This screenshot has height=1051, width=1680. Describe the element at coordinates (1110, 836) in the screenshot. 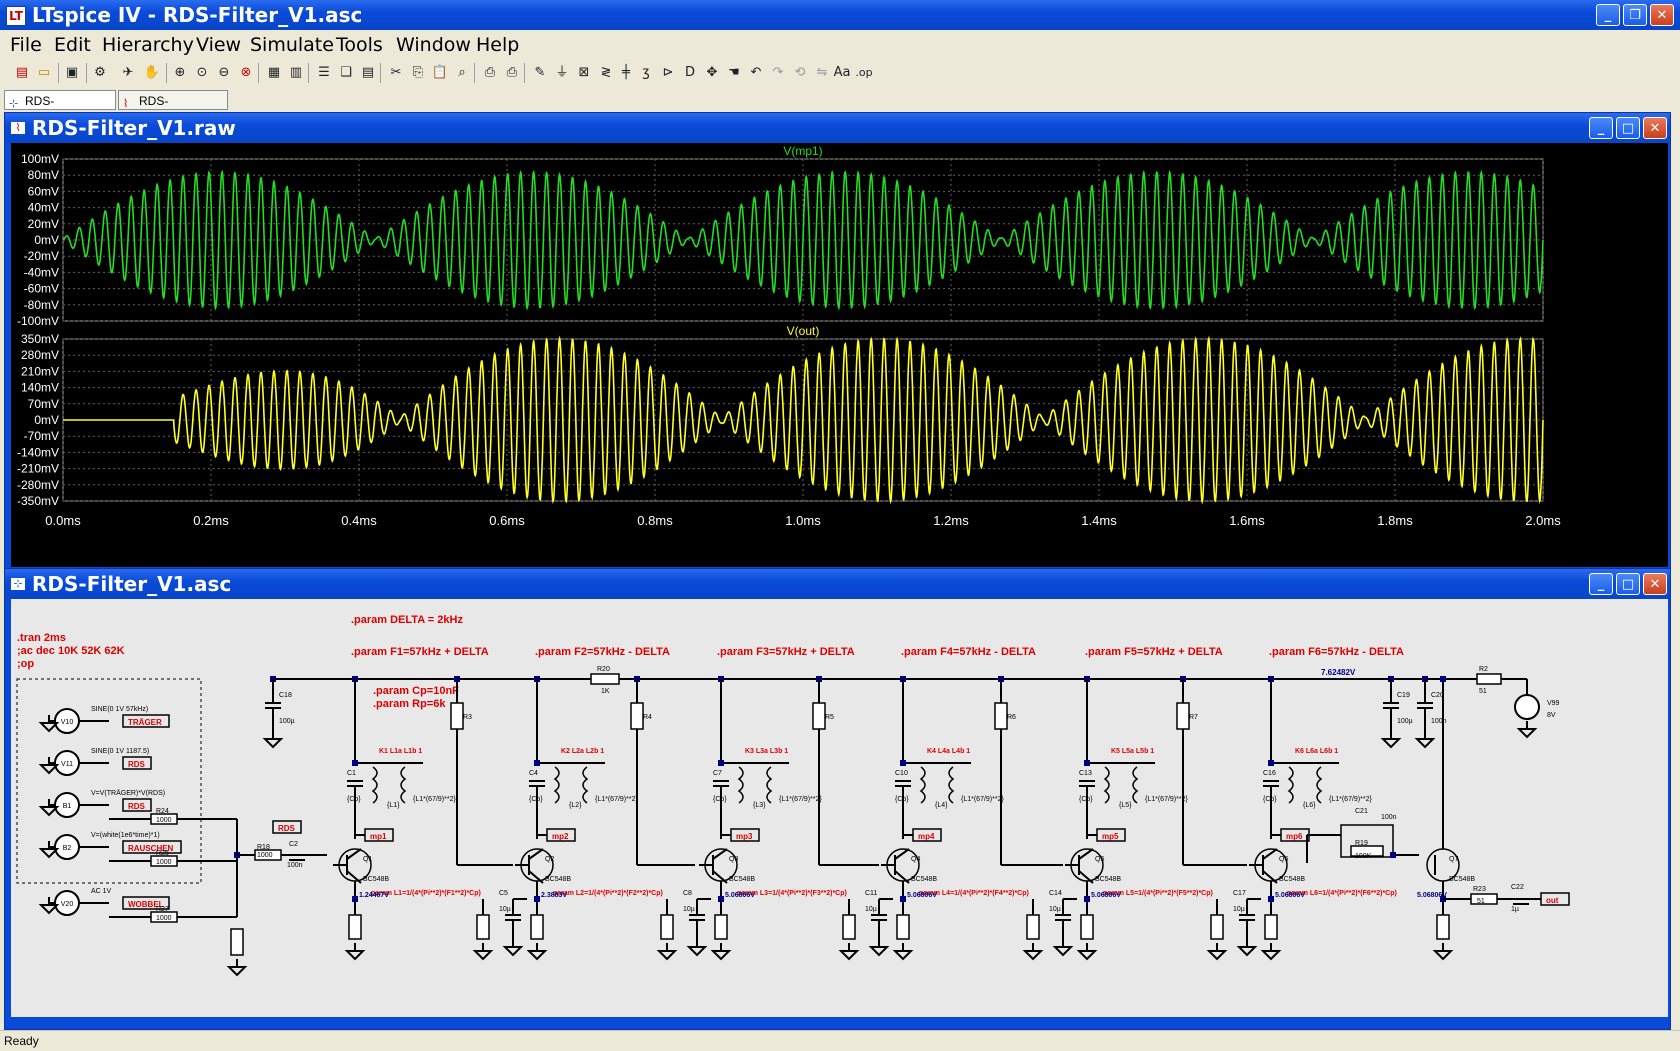

I see `net-label: mp5` at that location.